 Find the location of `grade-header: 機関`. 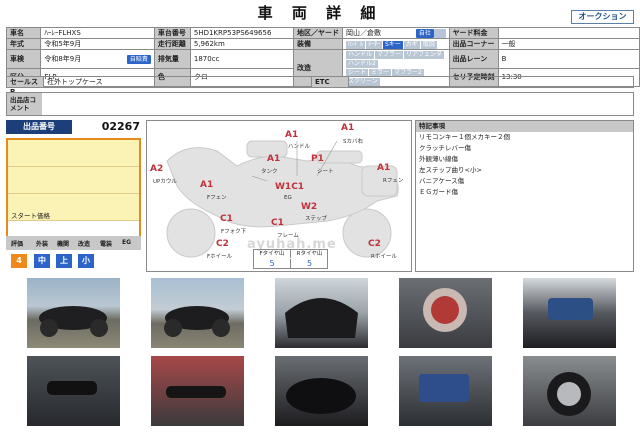

grade-header: 機関 is located at coordinates (63, 244).